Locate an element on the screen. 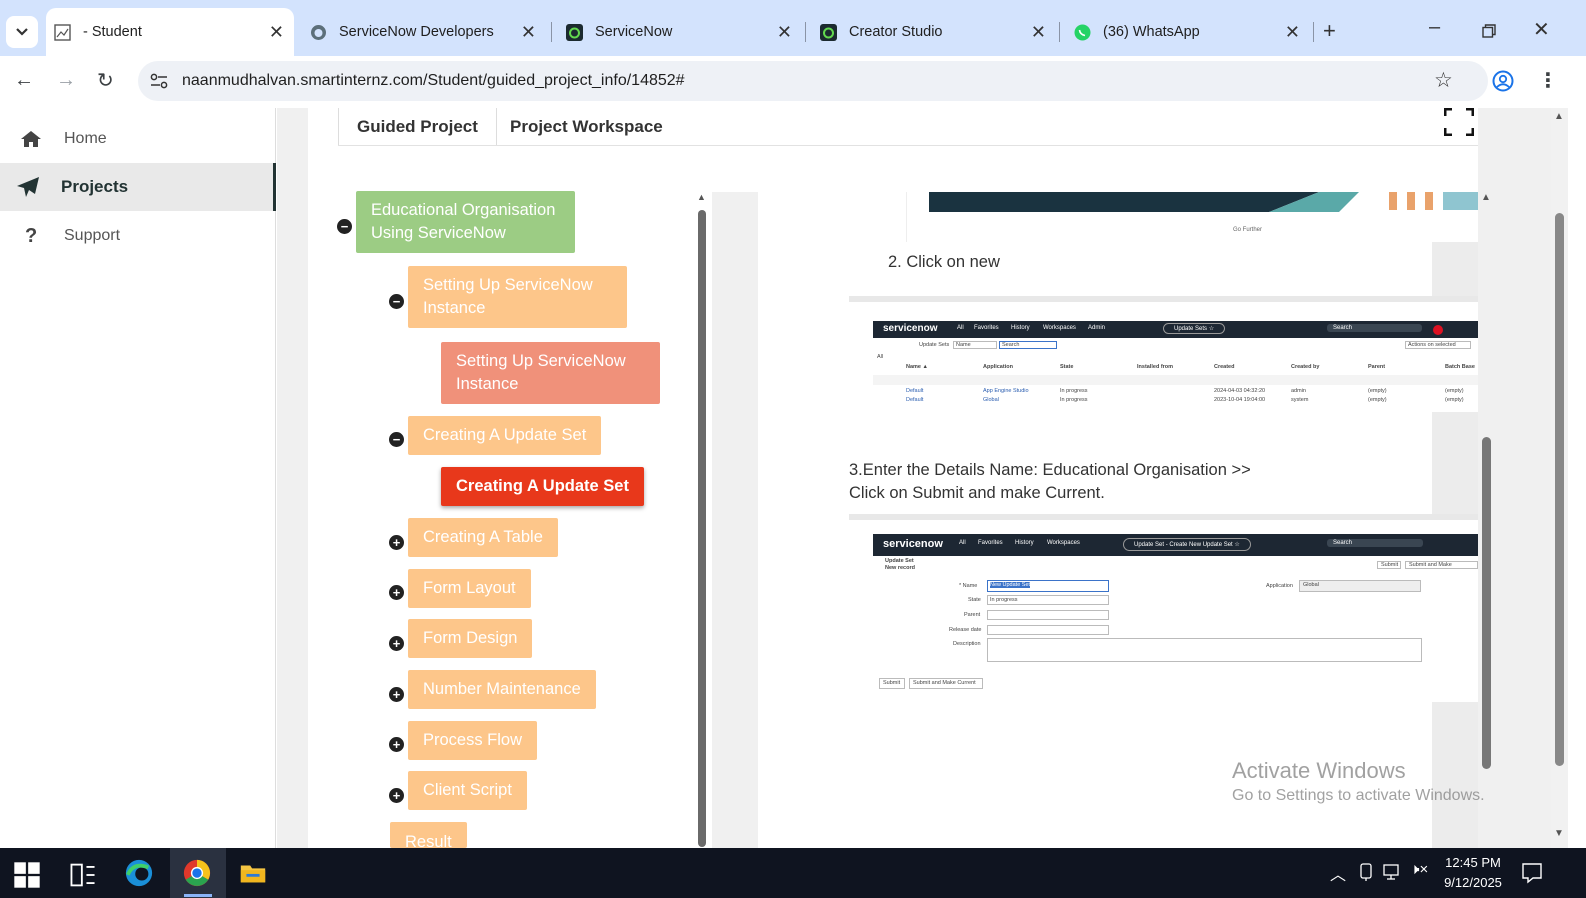 This screenshot has height=898, width=1586. sidebar: Home Projects ? Support is located at coordinates (138, 478).